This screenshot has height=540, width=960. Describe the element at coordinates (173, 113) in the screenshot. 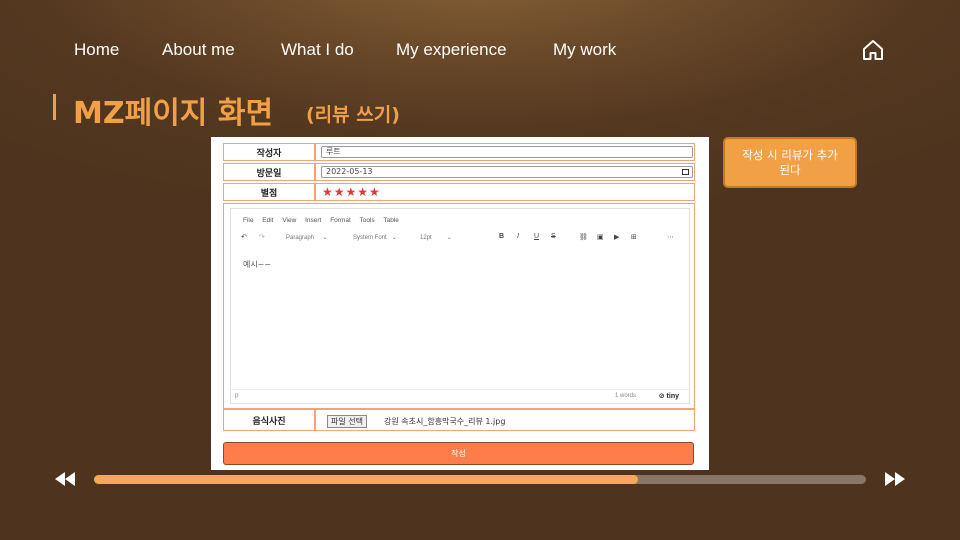

I see `page-title: MZ페이지 화면` at that location.